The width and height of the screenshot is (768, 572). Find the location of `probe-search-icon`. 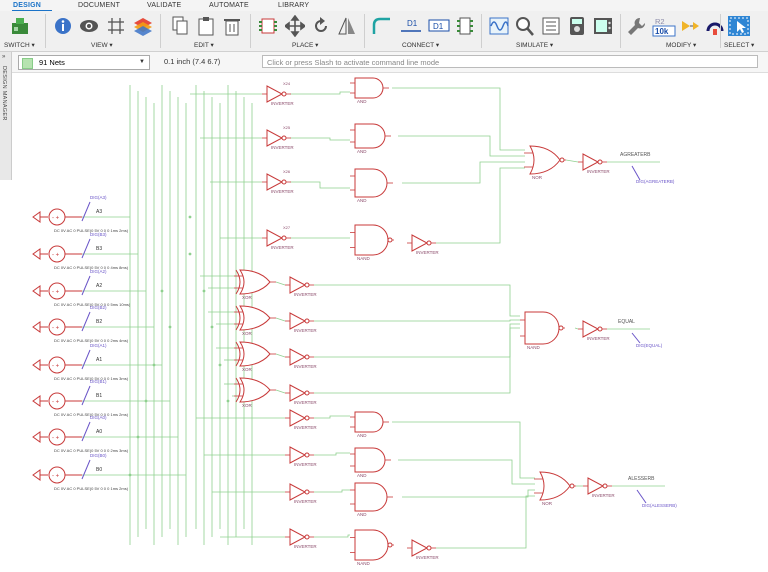

probe-search-icon is located at coordinates (525, 26).